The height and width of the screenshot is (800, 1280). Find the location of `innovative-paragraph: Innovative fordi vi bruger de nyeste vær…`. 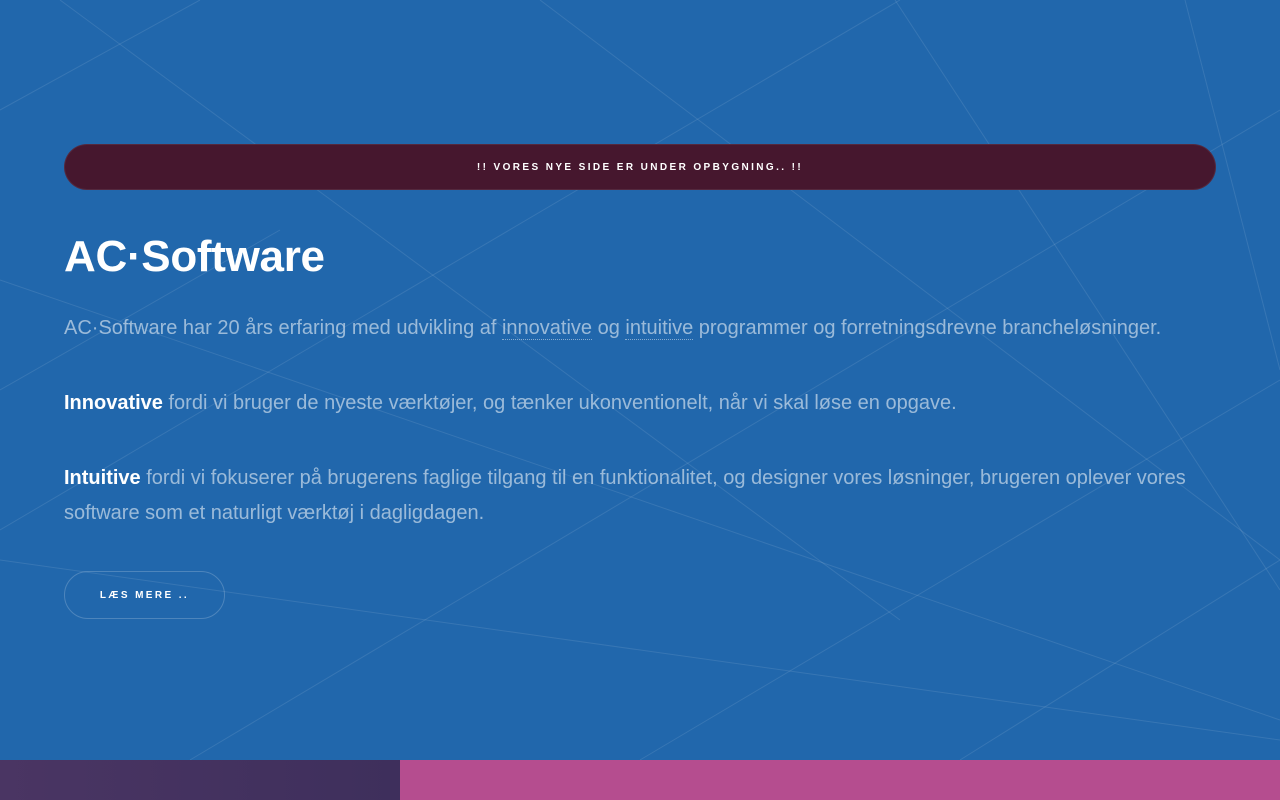

innovative-paragraph: Innovative fordi vi bruger de nyeste vær… is located at coordinates (640, 403).